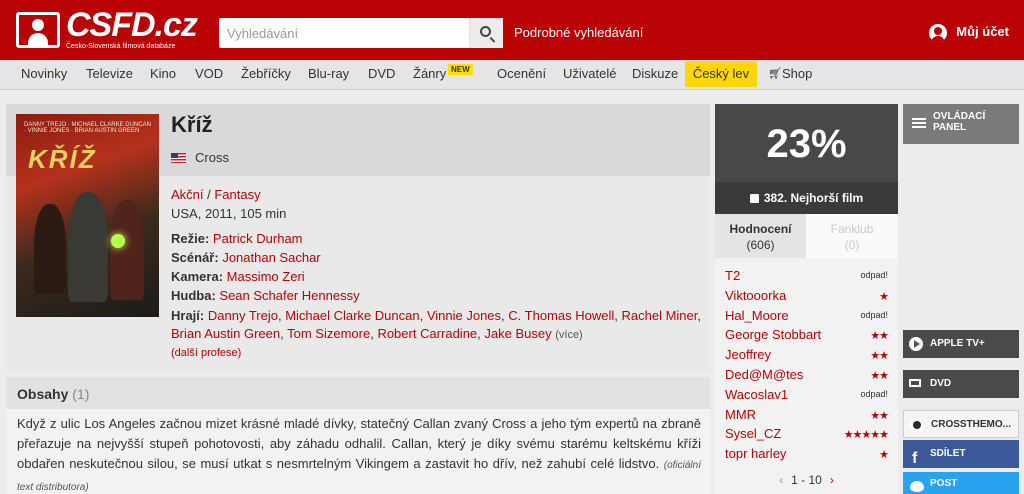  Describe the element at coordinates (748, 354) in the screenshot. I see `user-link: Jeoffrey` at that location.